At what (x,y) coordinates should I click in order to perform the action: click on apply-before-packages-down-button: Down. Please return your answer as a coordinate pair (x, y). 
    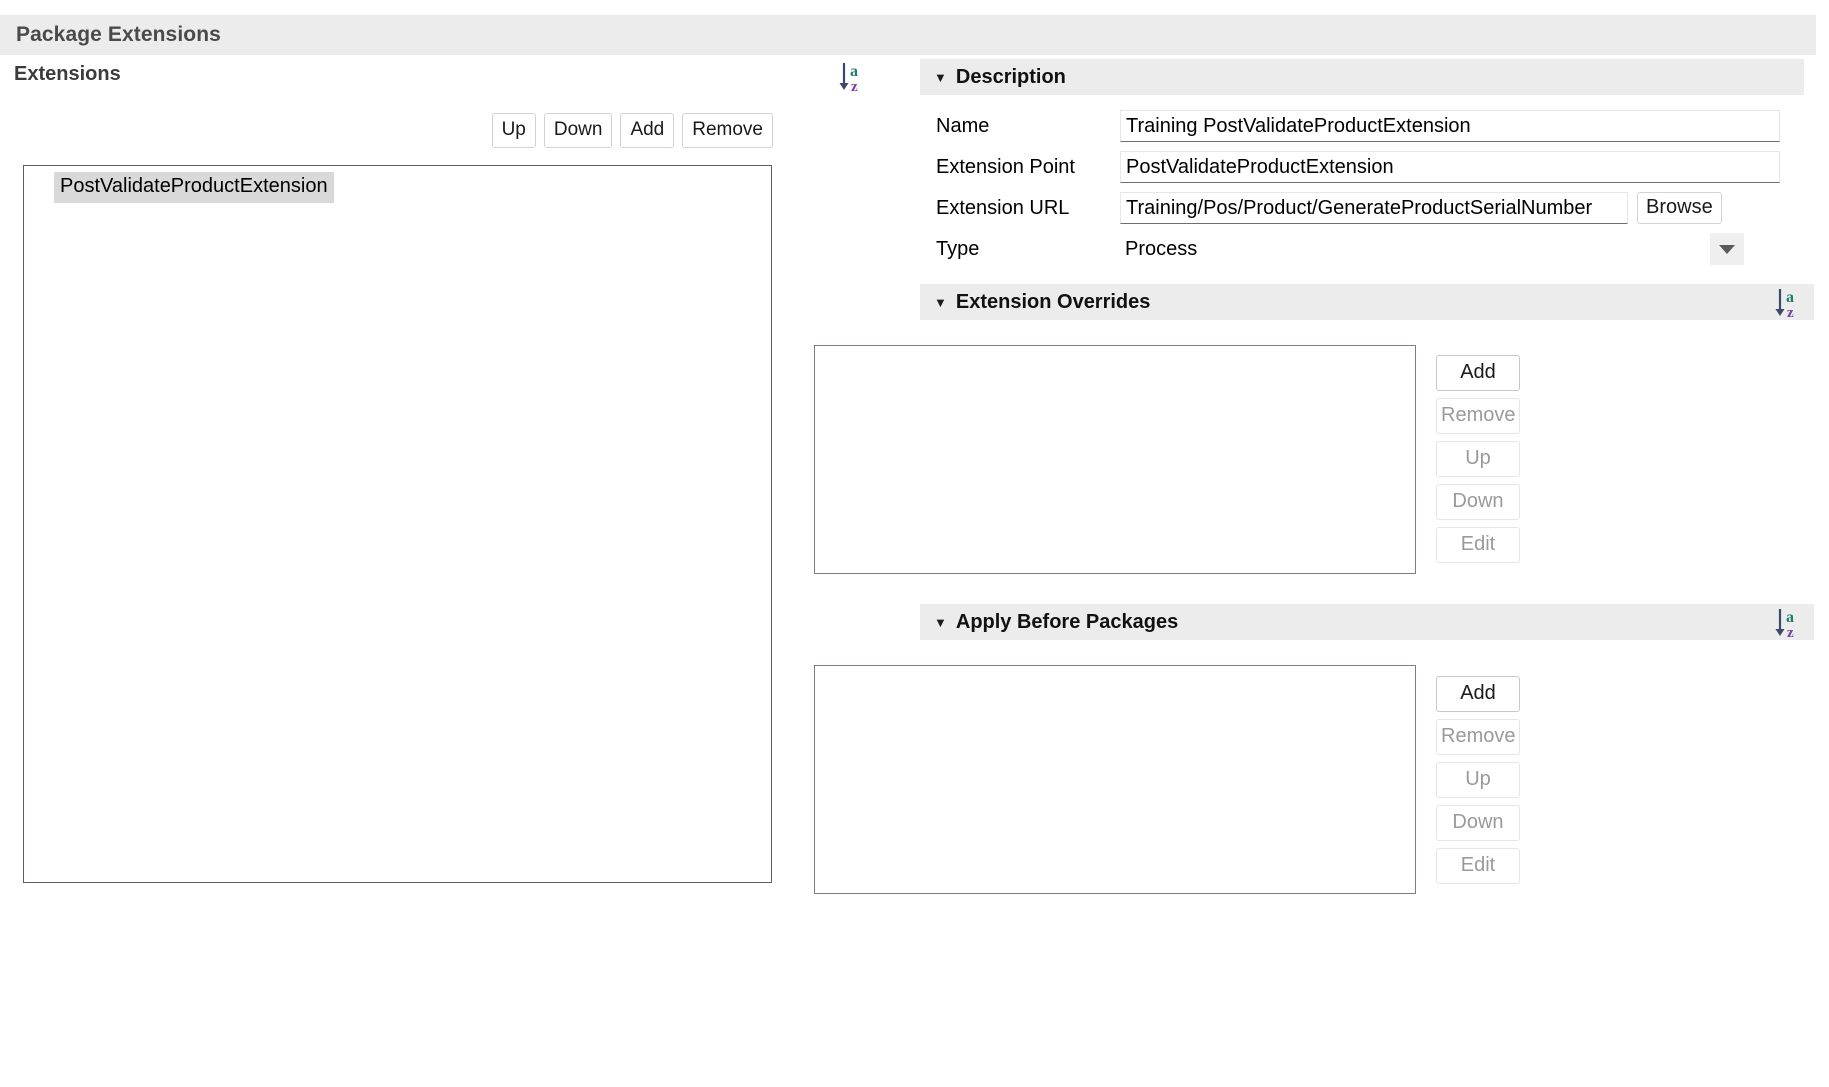
    Looking at the image, I should click on (1478, 823).